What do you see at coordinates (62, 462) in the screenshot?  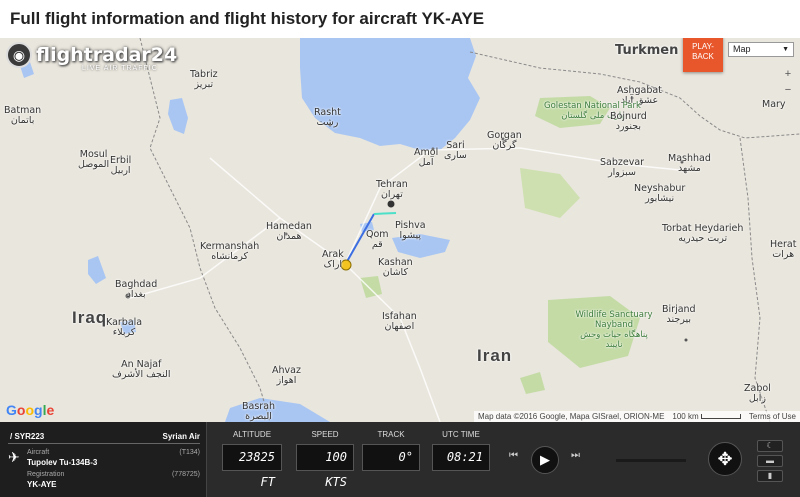 I see `aircraft-value: Tupolev Tu-134B-3` at bounding box center [62, 462].